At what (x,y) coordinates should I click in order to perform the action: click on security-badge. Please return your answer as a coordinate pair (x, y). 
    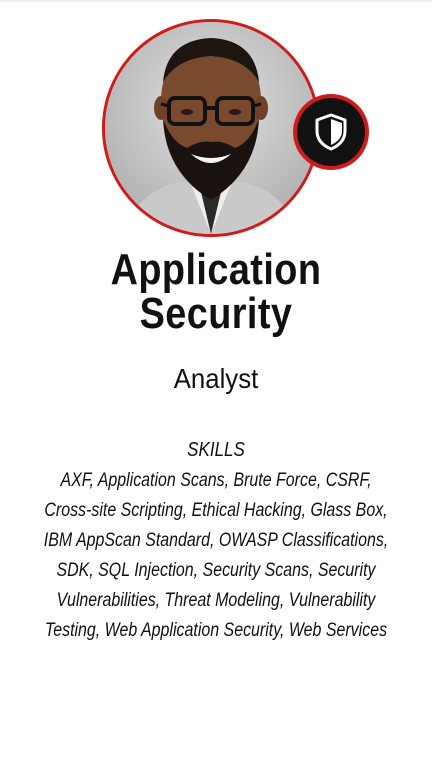
    Looking at the image, I should click on (331, 132).